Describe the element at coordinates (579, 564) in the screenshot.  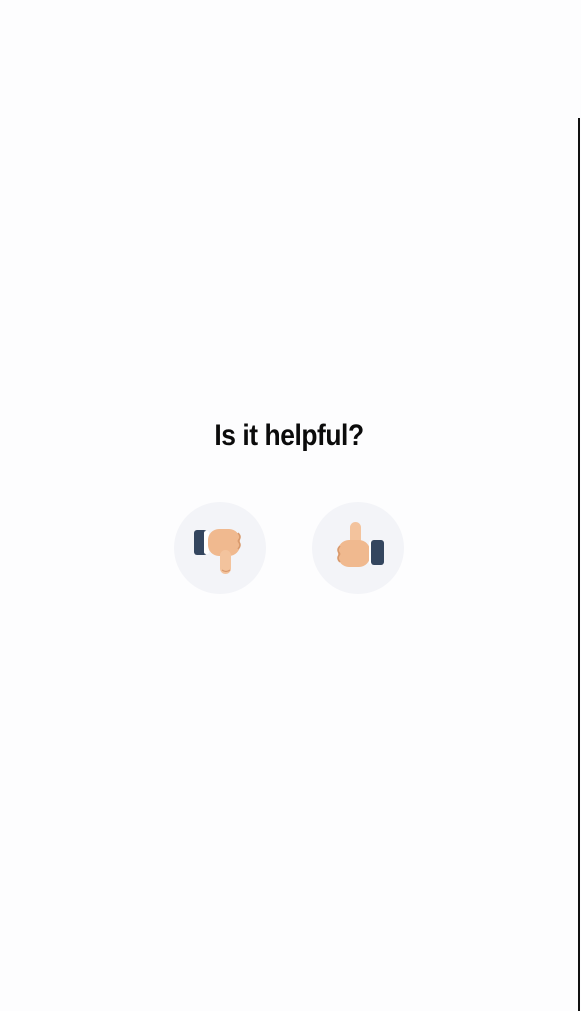
I see `scrollbar-edge` at that location.